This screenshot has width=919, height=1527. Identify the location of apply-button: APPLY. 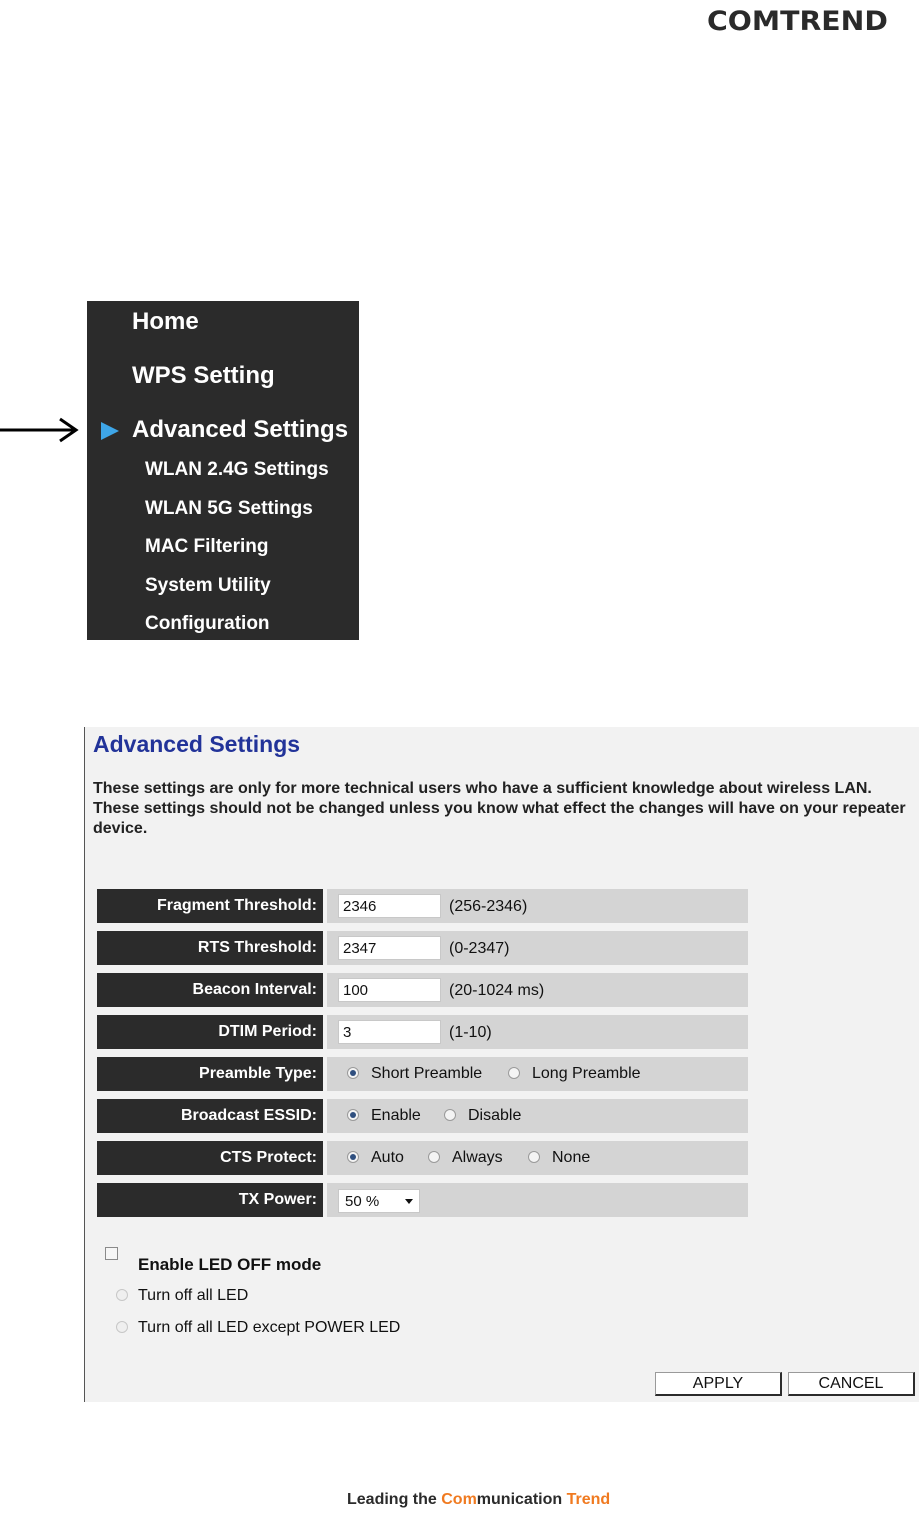
(718, 1384).